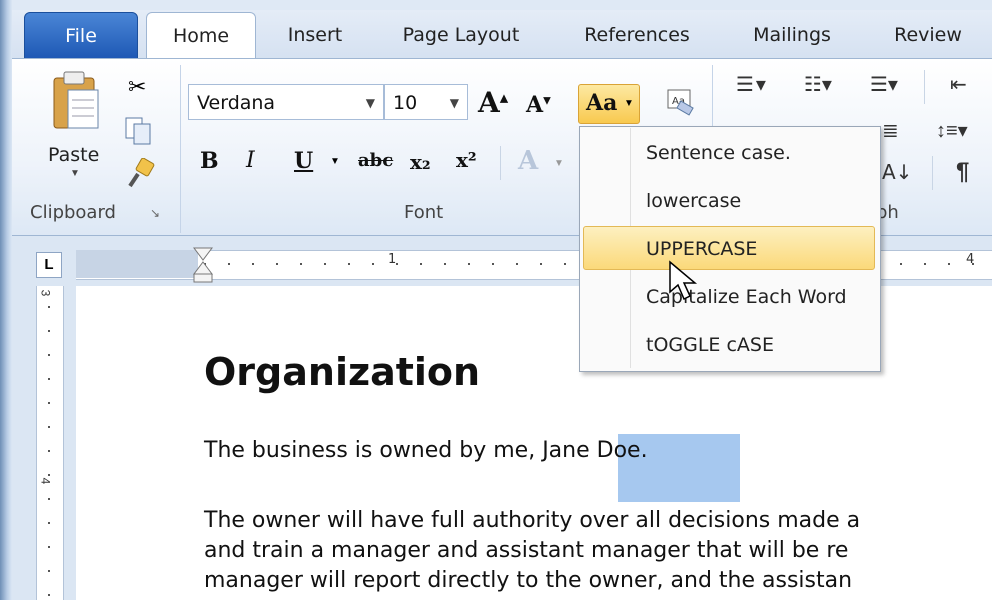 This screenshot has height=600, width=992. I want to click on numbering-icon: ☷▾, so click(818, 84).